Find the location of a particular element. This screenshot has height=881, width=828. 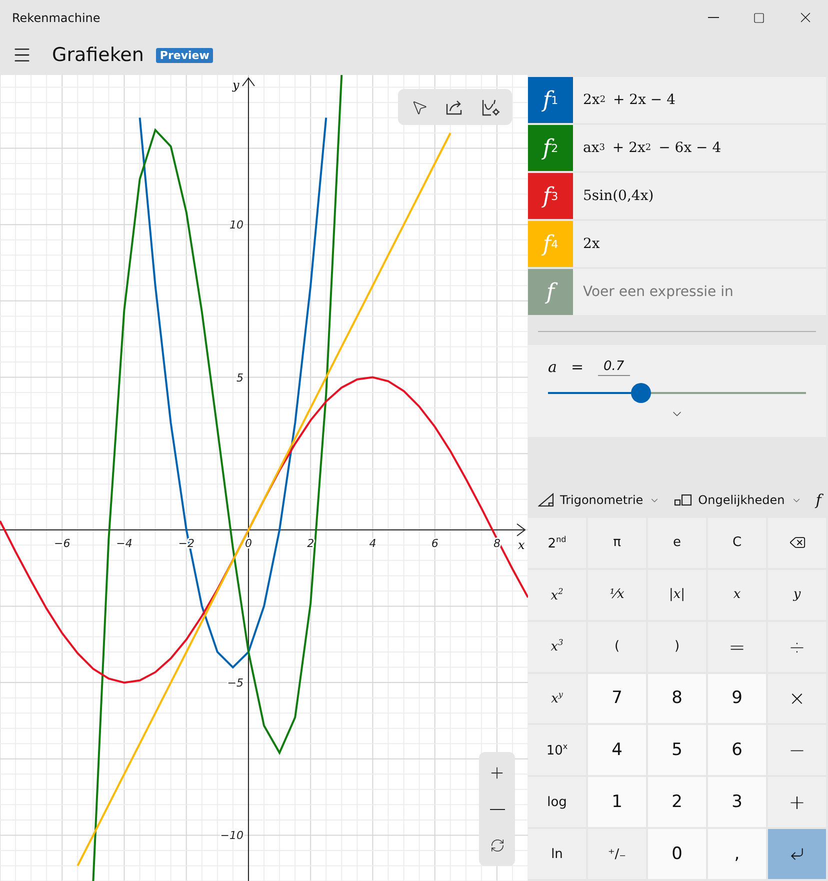

function-key: ¹⁄x is located at coordinates (617, 595).